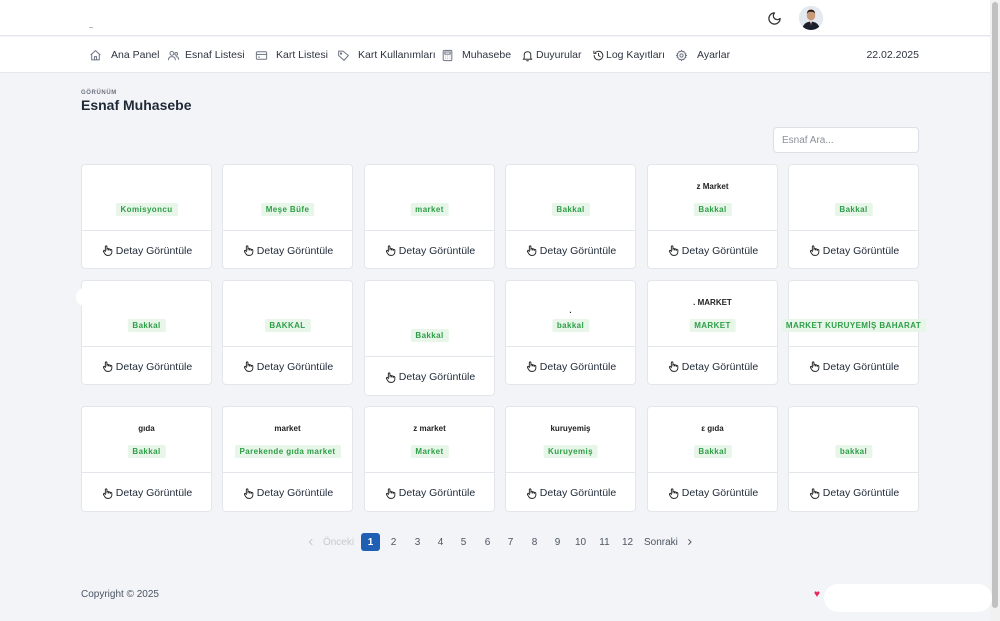 The width and height of the screenshot is (1000, 621). I want to click on page-number-button: 2, so click(393, 542).